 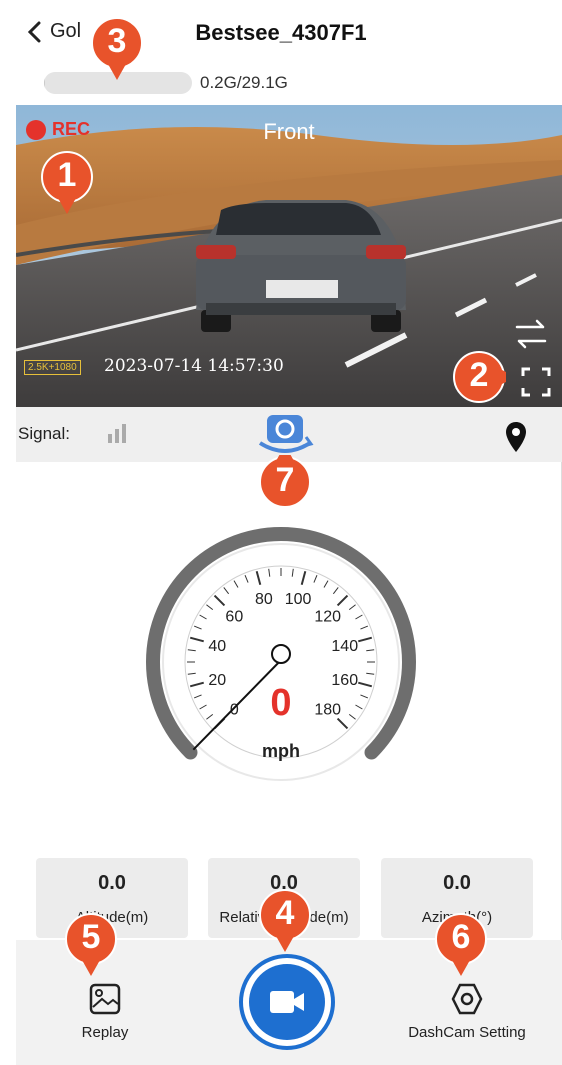 What do you see at coordinates (244, 82) in the screenshot?
I see `storage-text: 0.2G/29.1G` at bounding box center [244, 82].